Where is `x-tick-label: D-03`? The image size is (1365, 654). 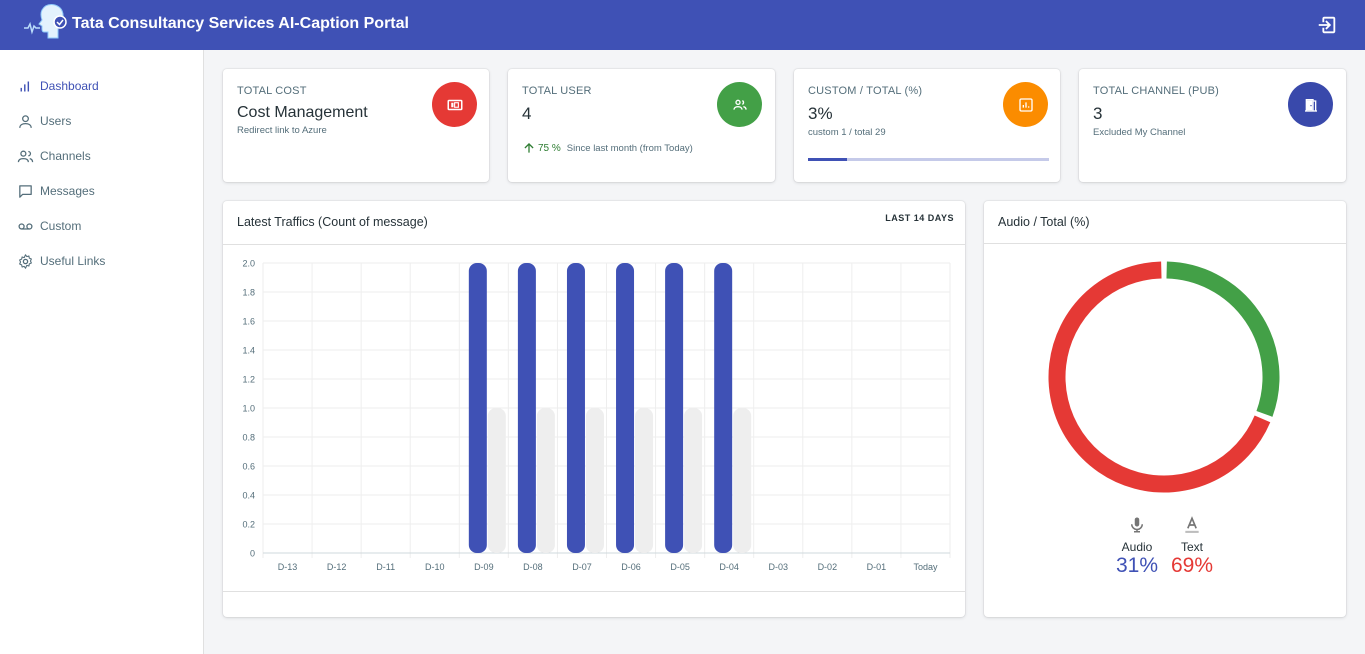
x-tick-label: D-03 is located at coordinates (778, 567).